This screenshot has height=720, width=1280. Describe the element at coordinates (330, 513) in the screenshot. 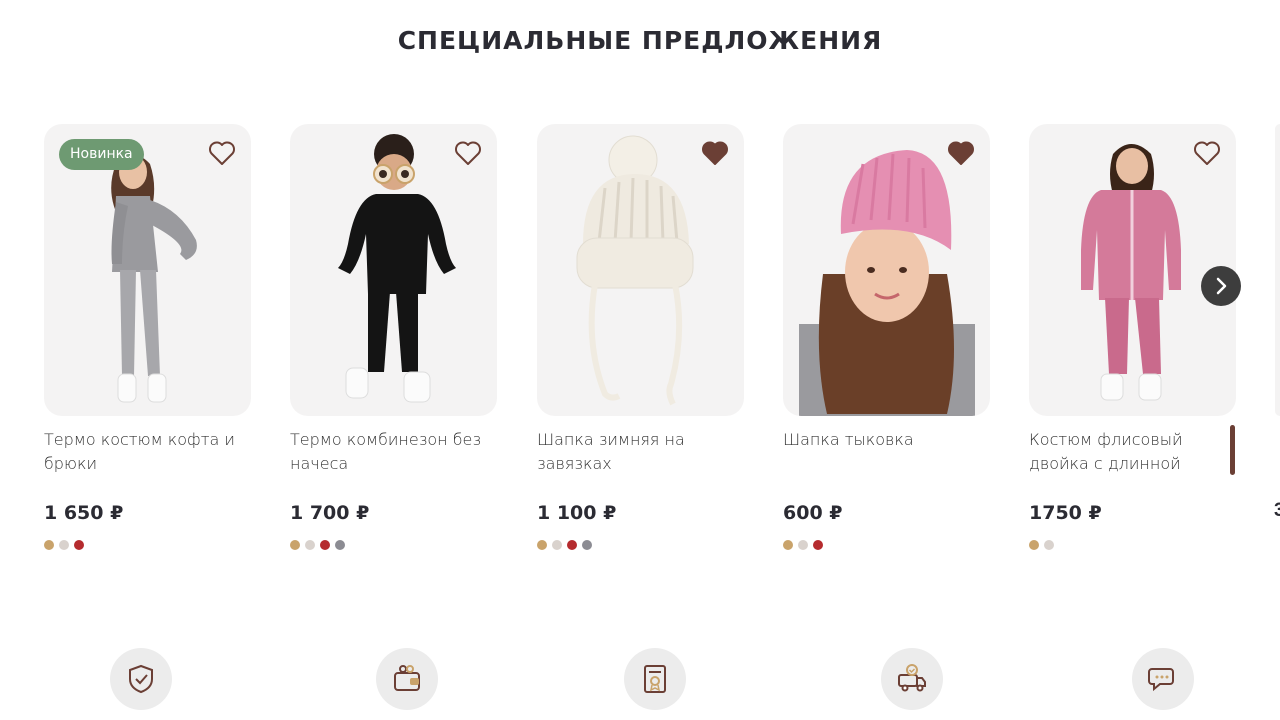

I see `product-price: 1 700 ₽` at that location.